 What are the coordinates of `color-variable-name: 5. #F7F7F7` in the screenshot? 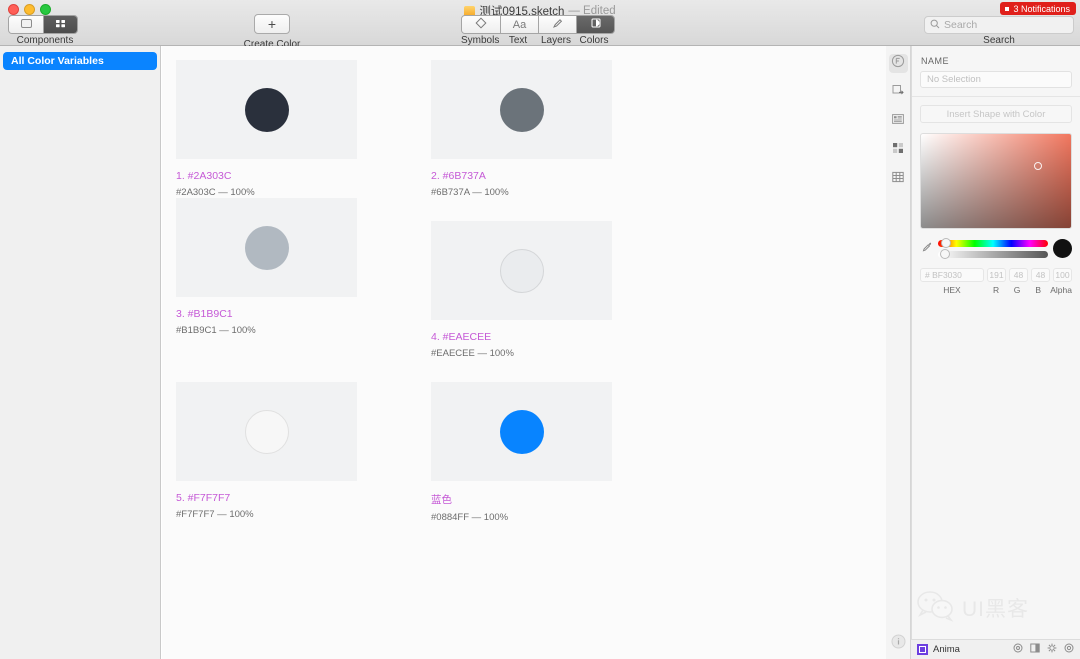 It's located at (203, 498).